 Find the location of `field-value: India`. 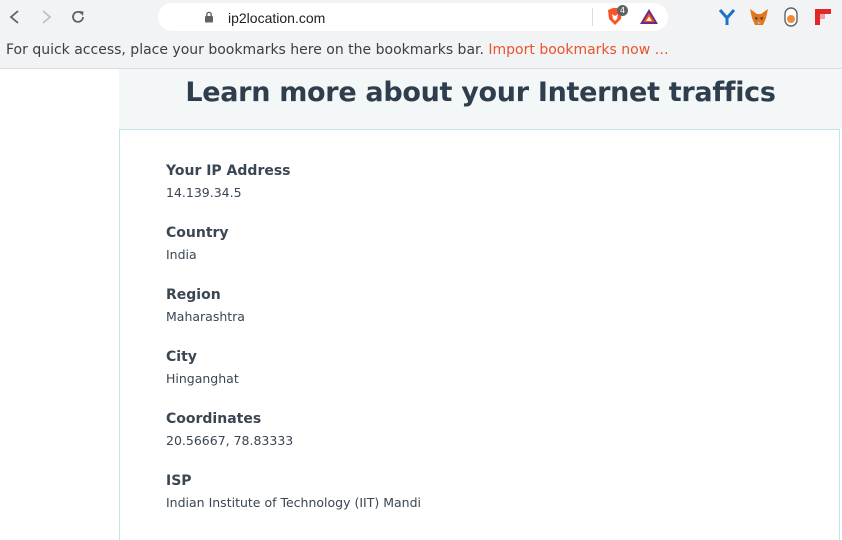

field-value: India is located at coordinates (181, 254).